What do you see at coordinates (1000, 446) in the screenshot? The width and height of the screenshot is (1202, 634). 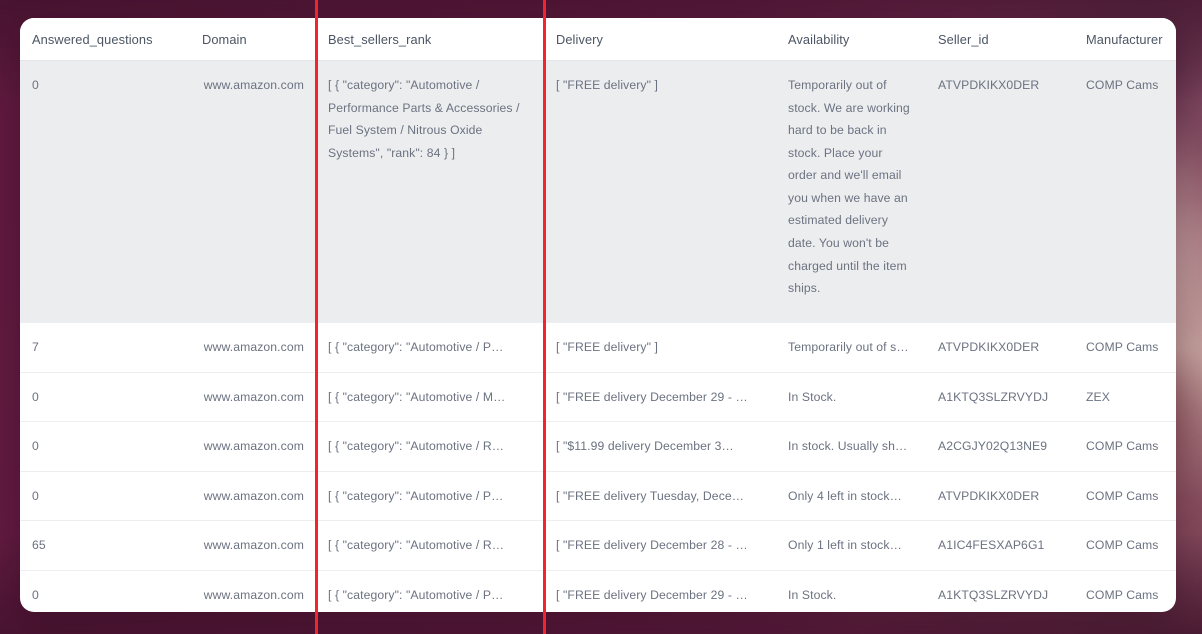 I see `cell-seller-id: A2CGJY02Q13NE9` at bounding box center [1000, 446].